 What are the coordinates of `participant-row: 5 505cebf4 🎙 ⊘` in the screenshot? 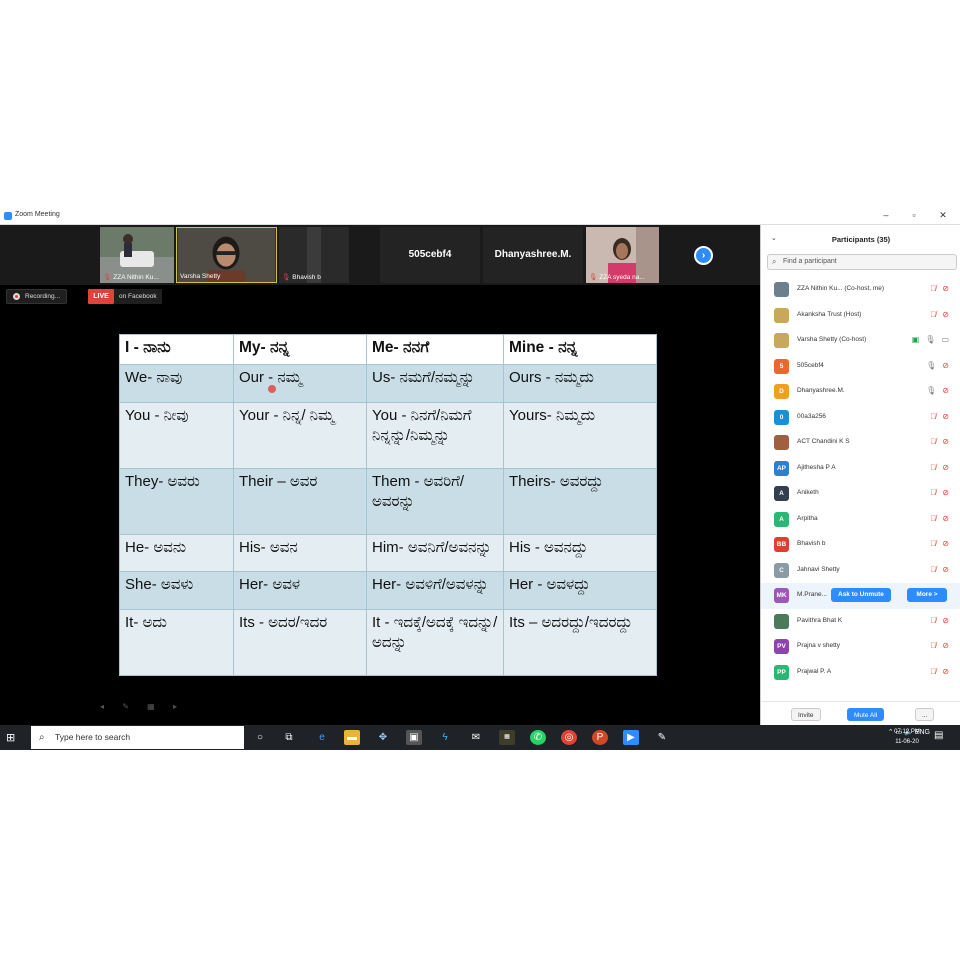 It's located at (860, 367).